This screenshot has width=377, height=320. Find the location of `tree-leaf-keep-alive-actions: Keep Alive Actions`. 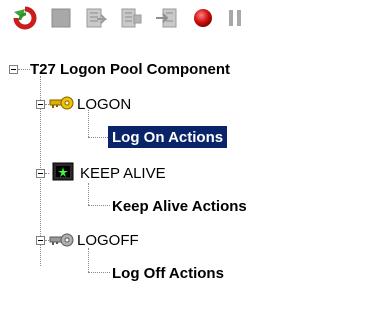

tree-leaf-keep-alive-actions: Keep Alive Actions is located at coordinates (179, 206).